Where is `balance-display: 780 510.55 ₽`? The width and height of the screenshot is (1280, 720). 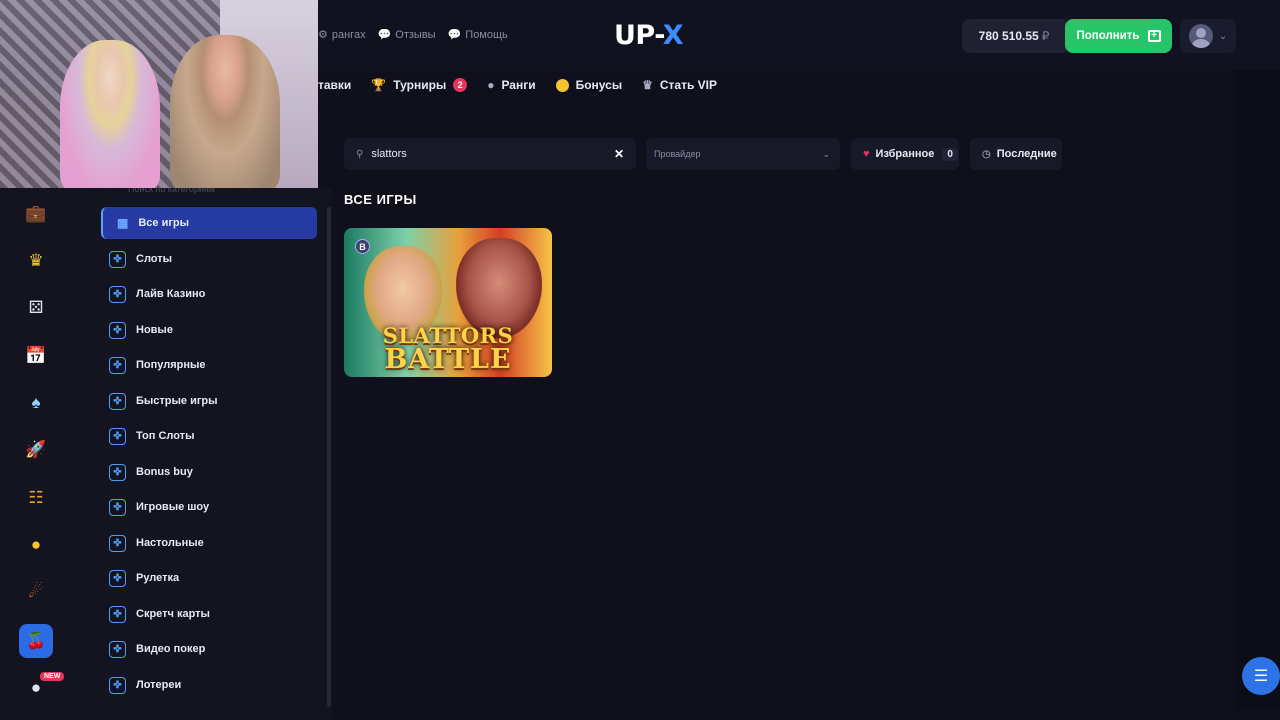 balance-display: 780 510.55 ₽ is located at coordinates (1014, 36).